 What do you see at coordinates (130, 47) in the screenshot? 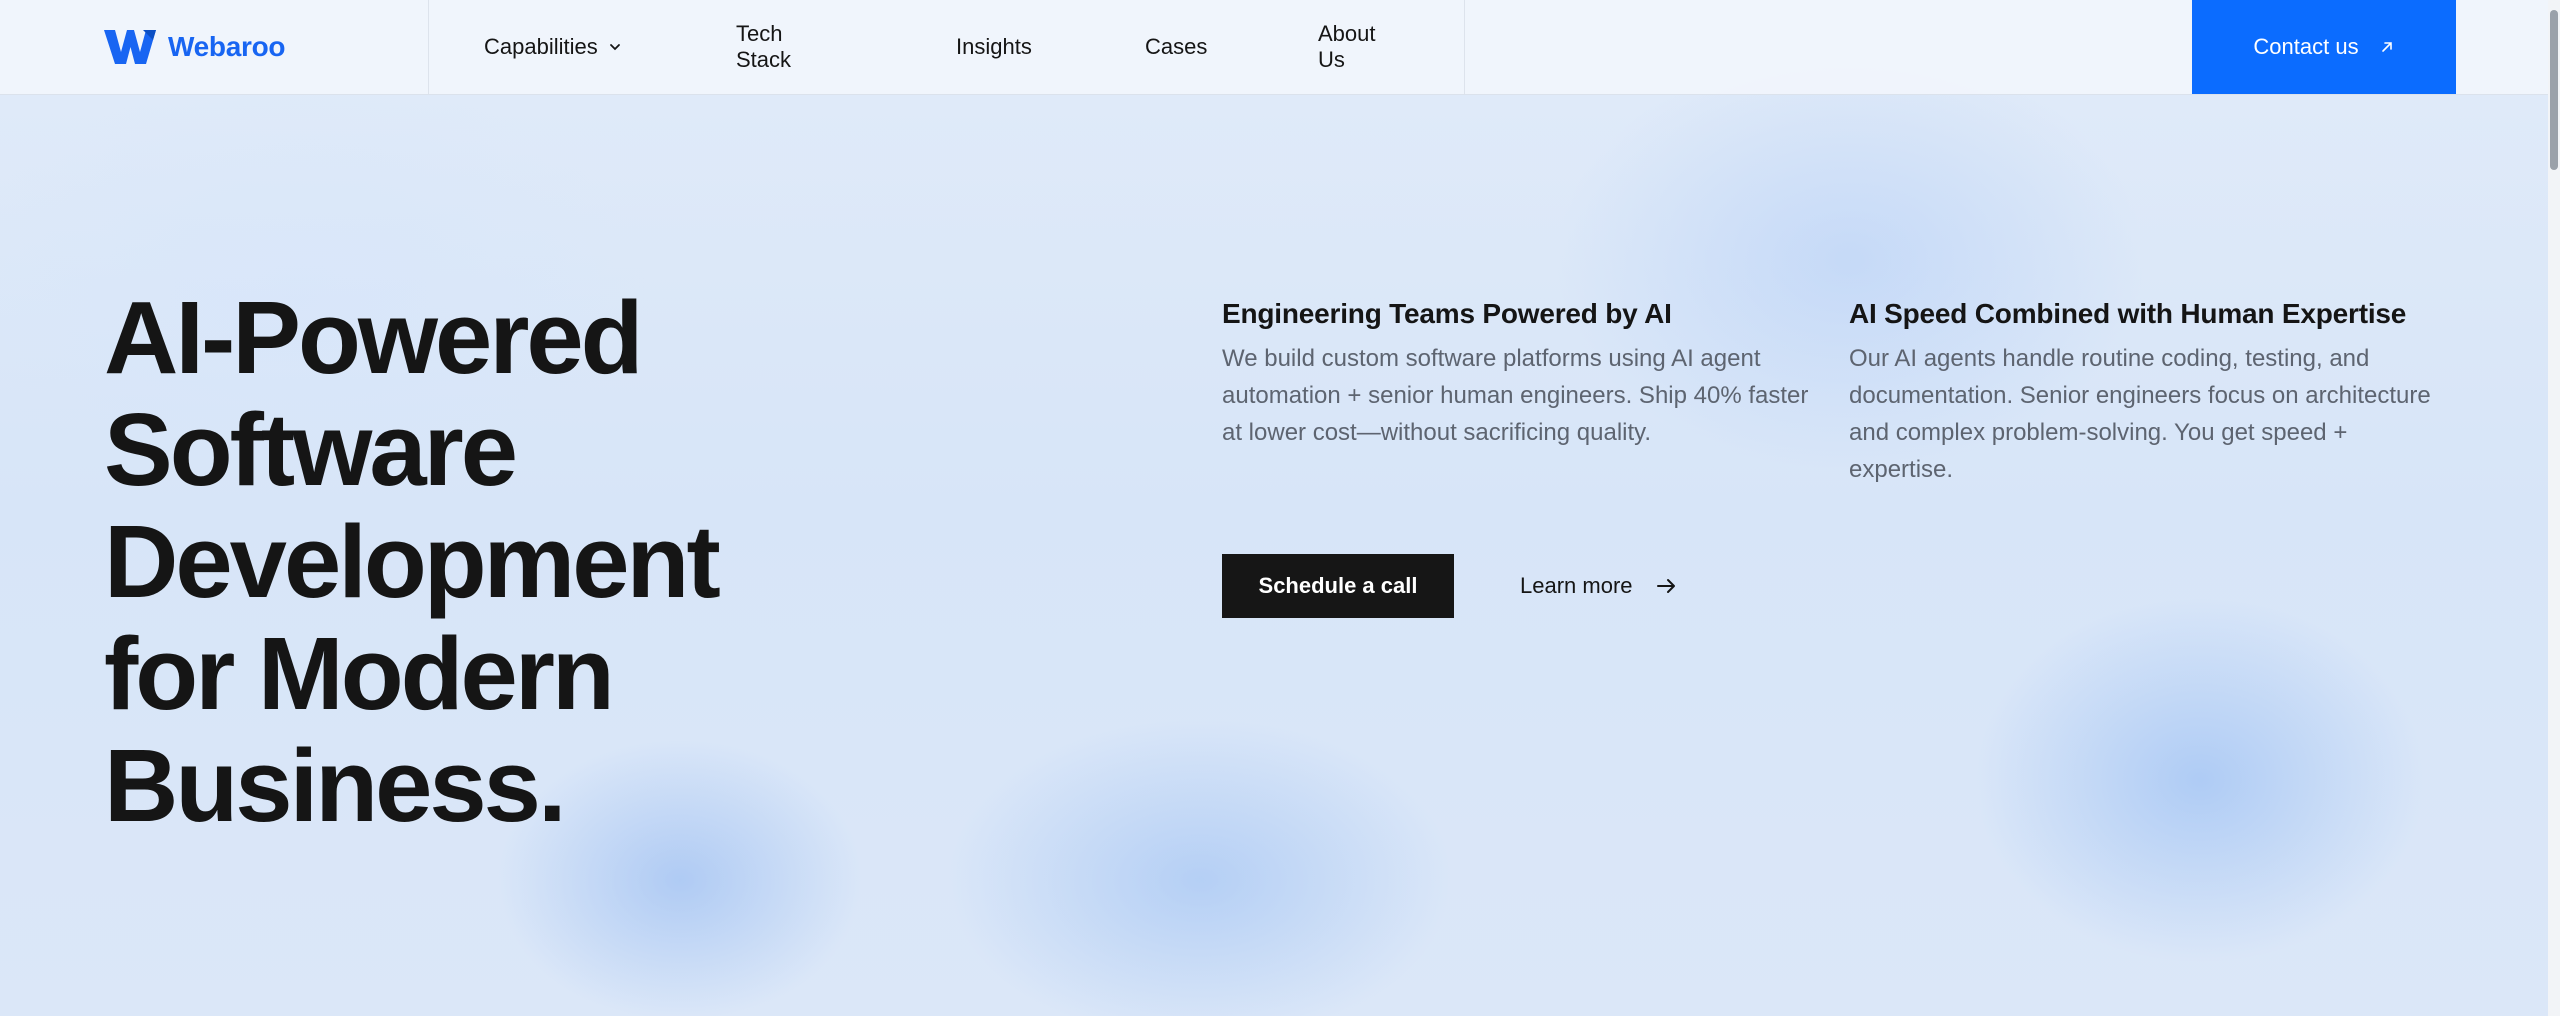
I see `webaroo-logo-icon` at bounding box center [130, 47].